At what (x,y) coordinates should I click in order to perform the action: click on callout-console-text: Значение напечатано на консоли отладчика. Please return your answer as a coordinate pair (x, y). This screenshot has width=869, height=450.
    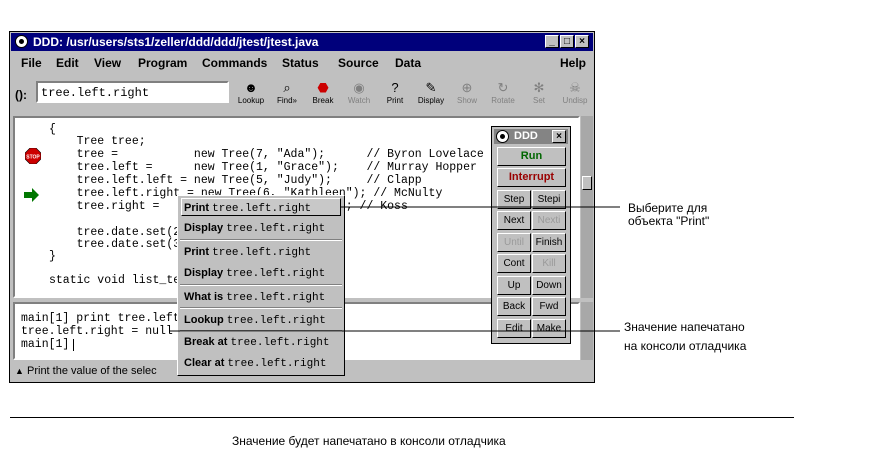
    Looking at the image, I should click on (685, 336).